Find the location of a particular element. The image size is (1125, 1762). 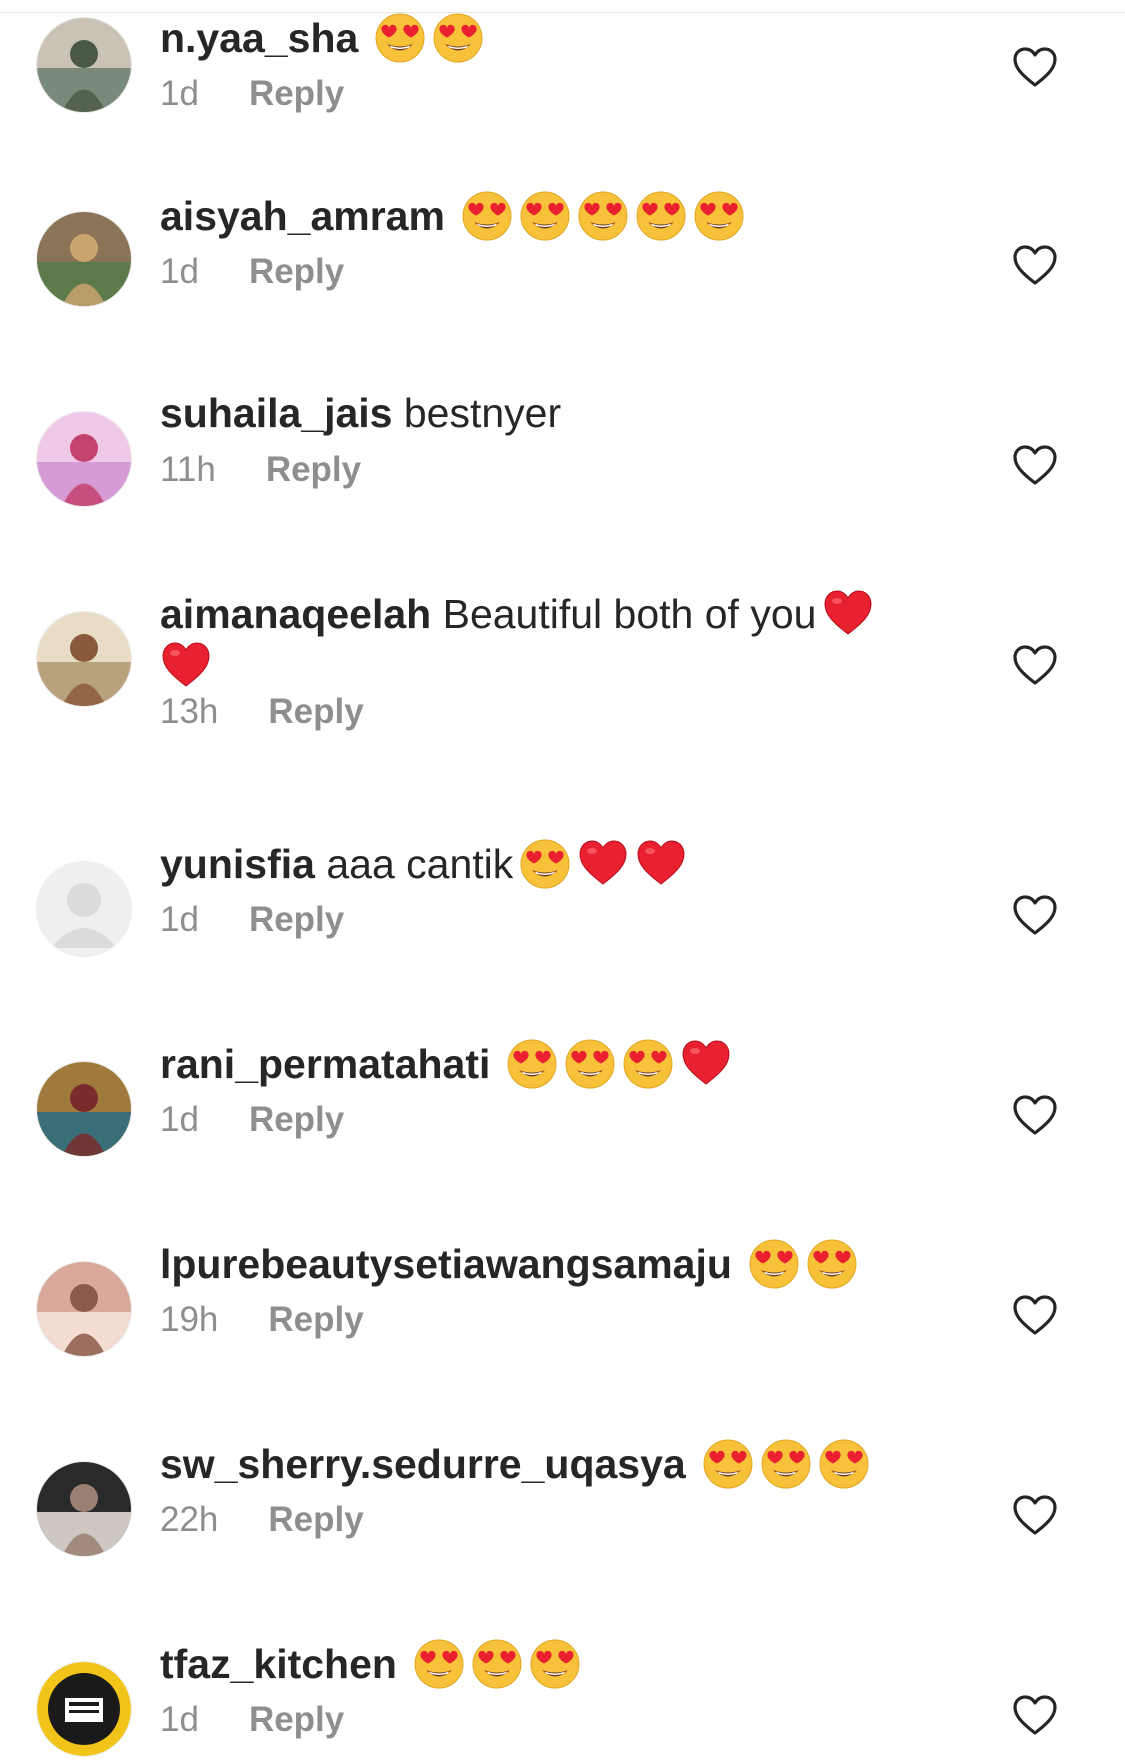

comment-username: rani_permatahati is located at coordinates (325, 1064).